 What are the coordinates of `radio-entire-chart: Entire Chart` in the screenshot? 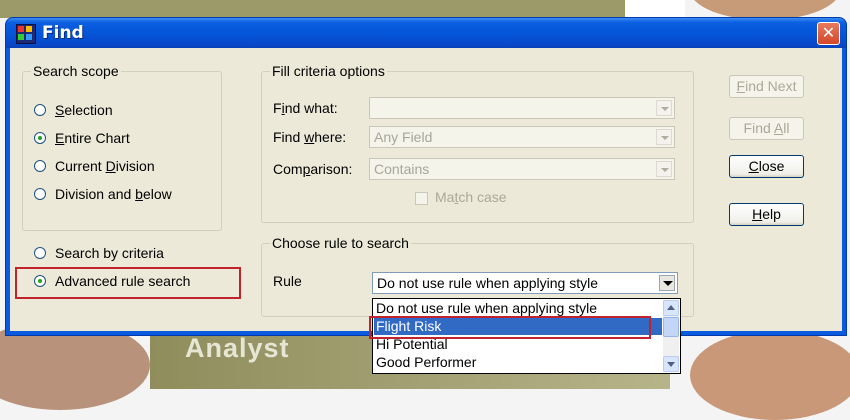 It's located at (82, 138).